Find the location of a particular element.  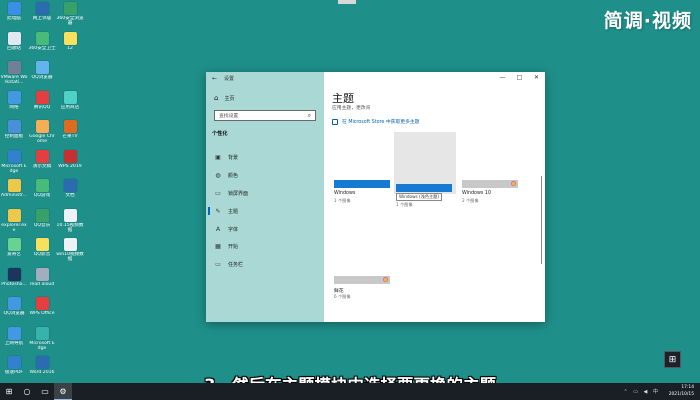

desktop-icon-pc: 此电脑 is located at coordinates (14, 11).